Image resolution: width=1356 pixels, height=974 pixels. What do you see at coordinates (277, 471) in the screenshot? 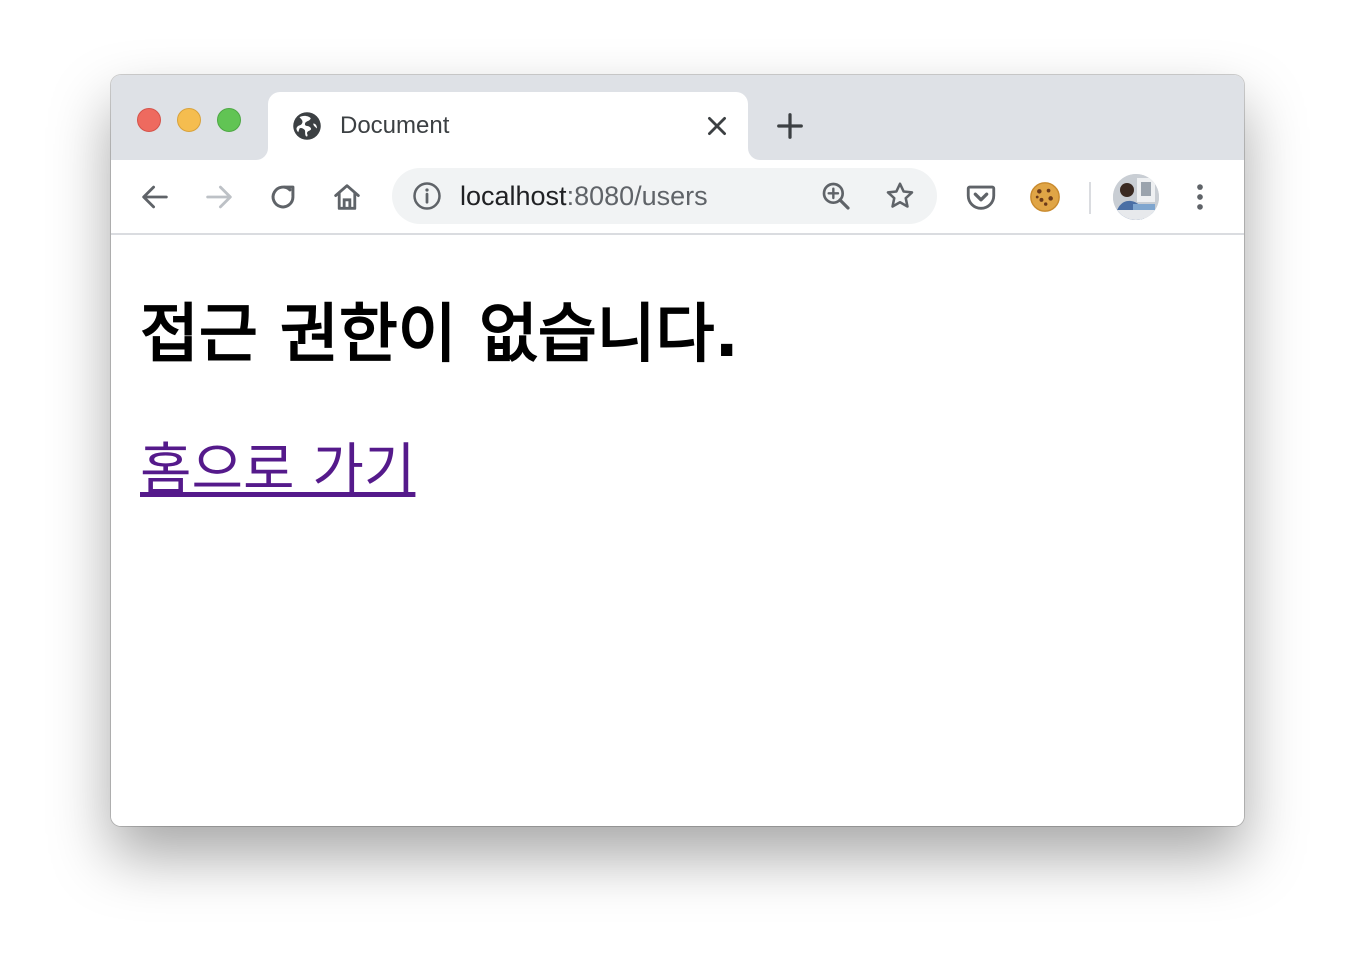
I see `home-link: 홈으로 가기` at bounding box center [277, 471].